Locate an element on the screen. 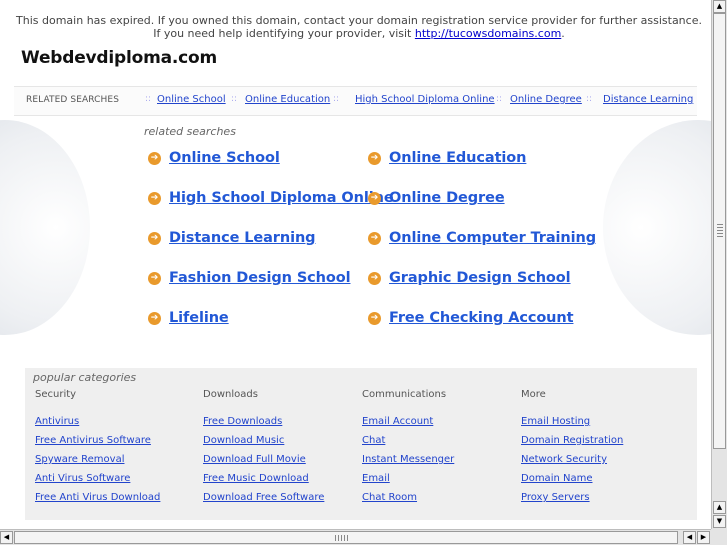 The height and width of the screenshot is (545, 727). category-link: Free Music Download is located at coordinates (256, 478).